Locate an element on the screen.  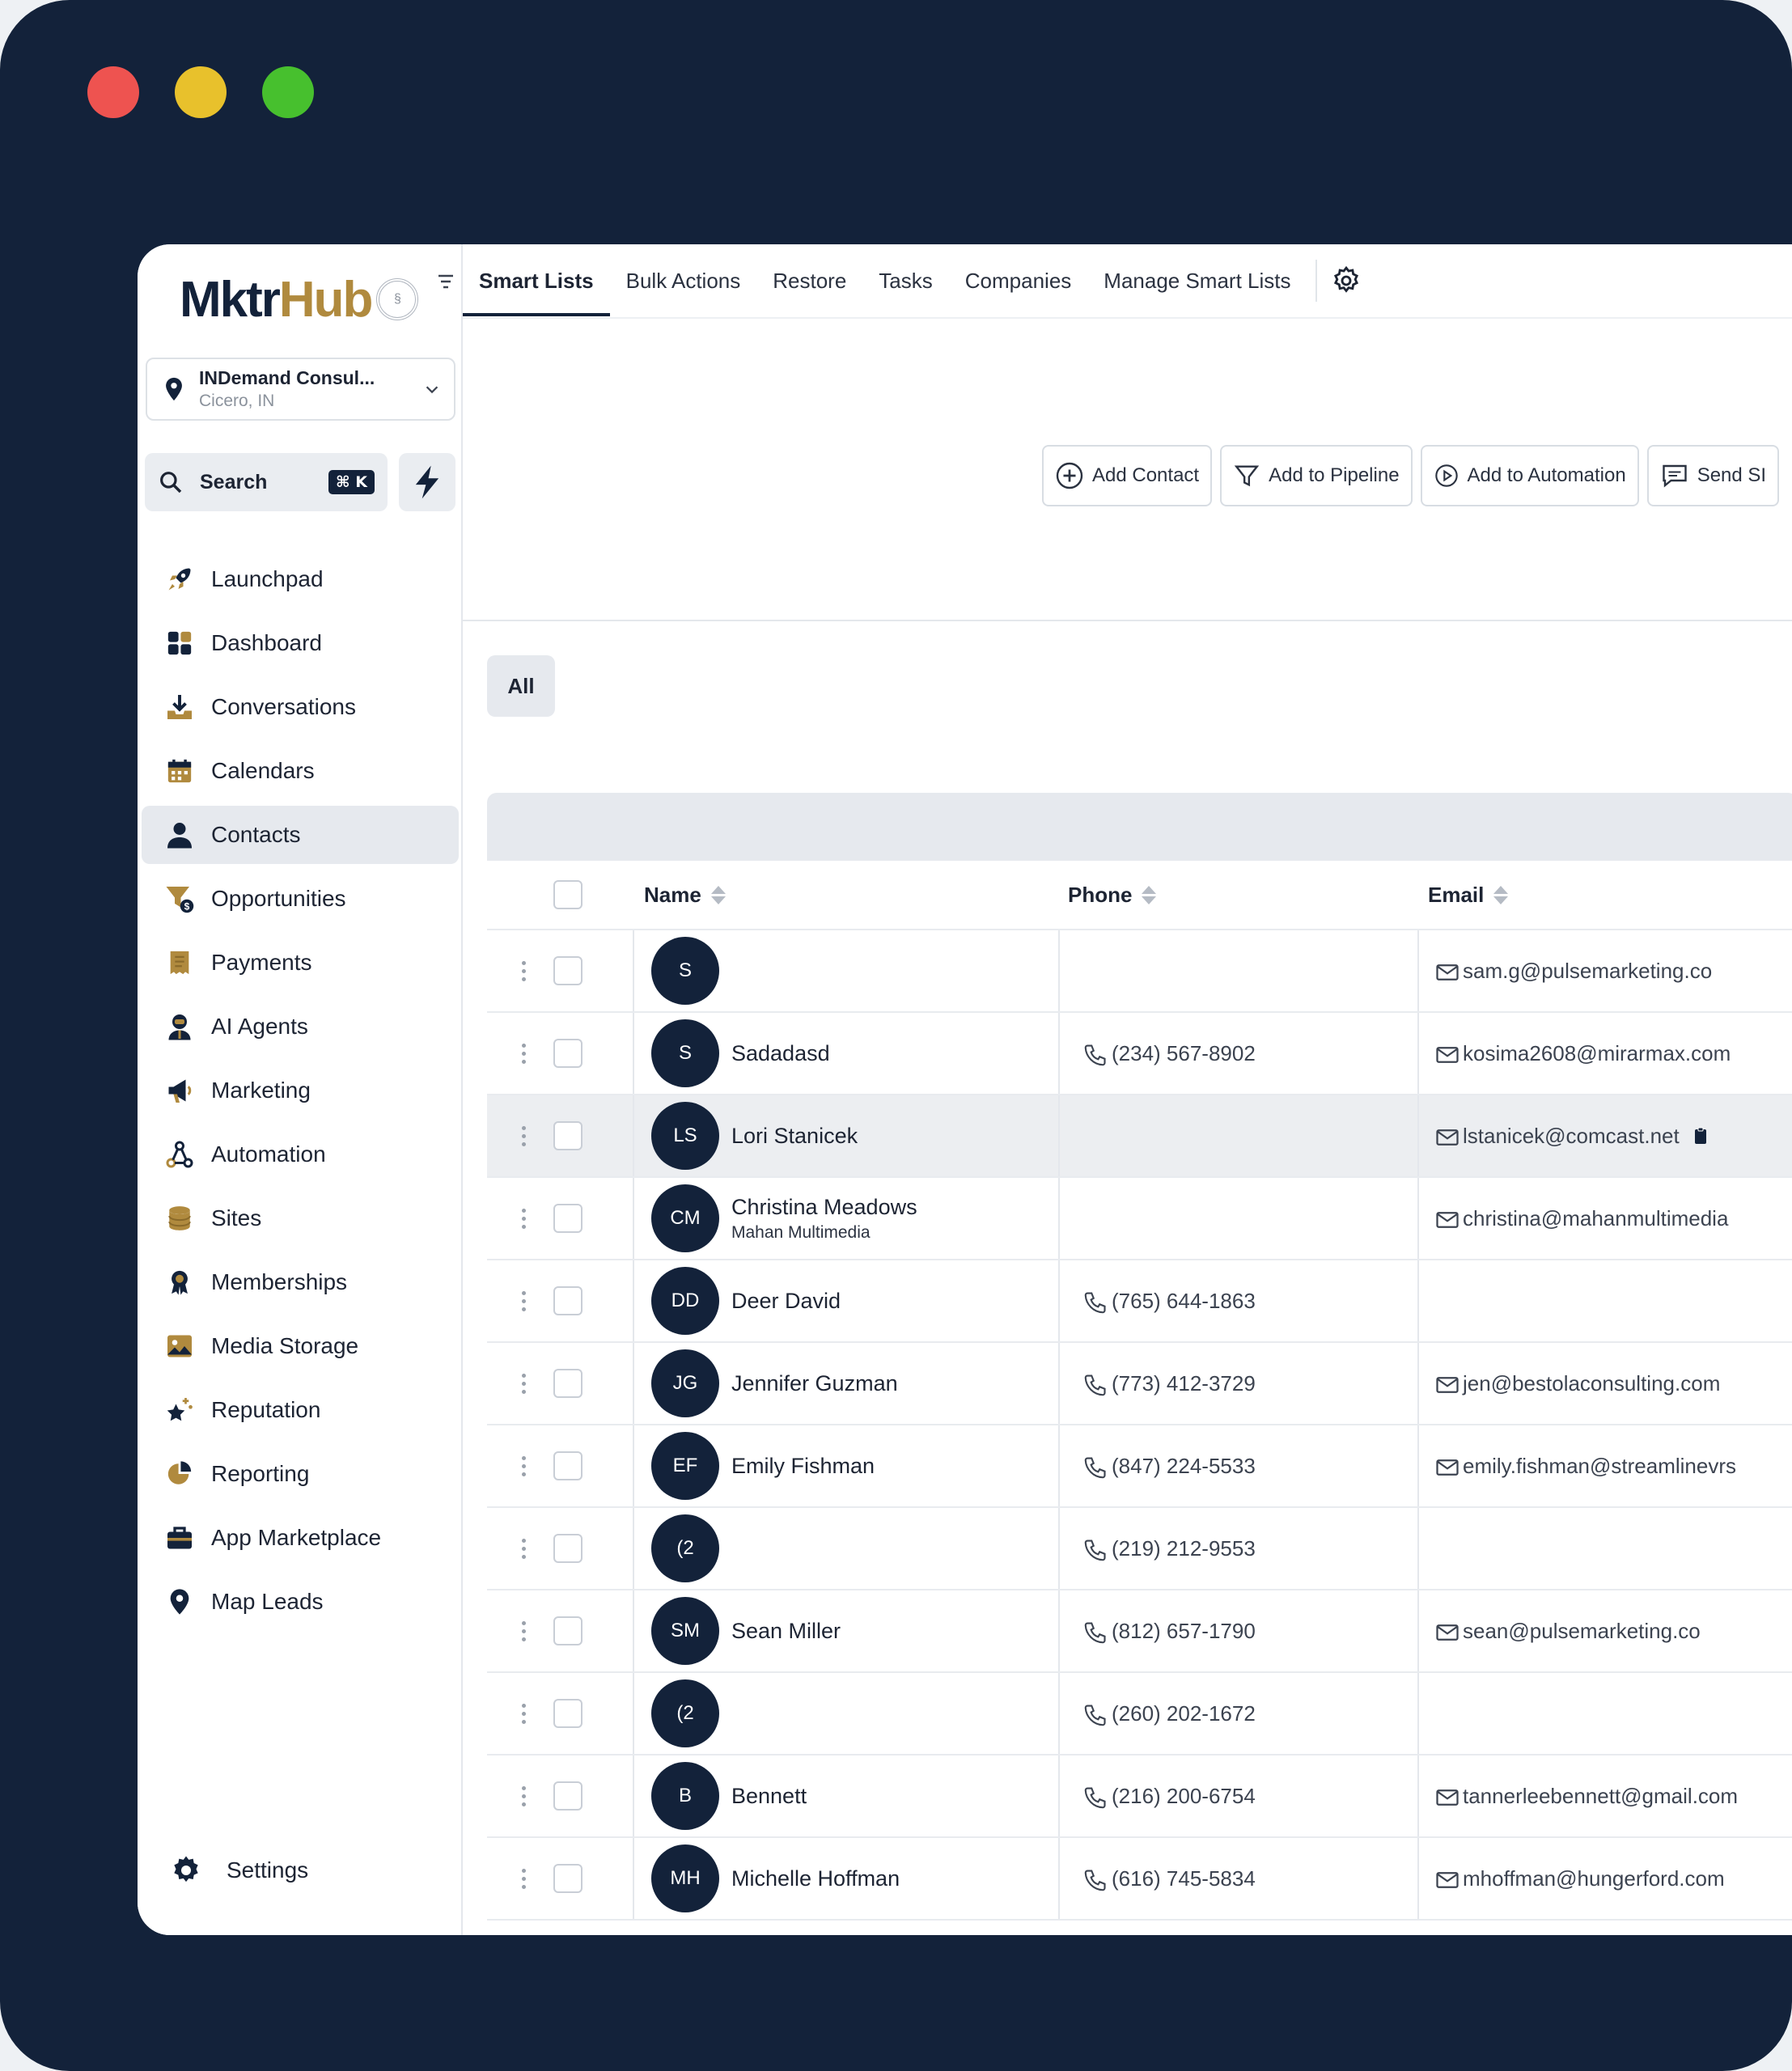
name-column-header: Name is located at coordinates (685, 895).